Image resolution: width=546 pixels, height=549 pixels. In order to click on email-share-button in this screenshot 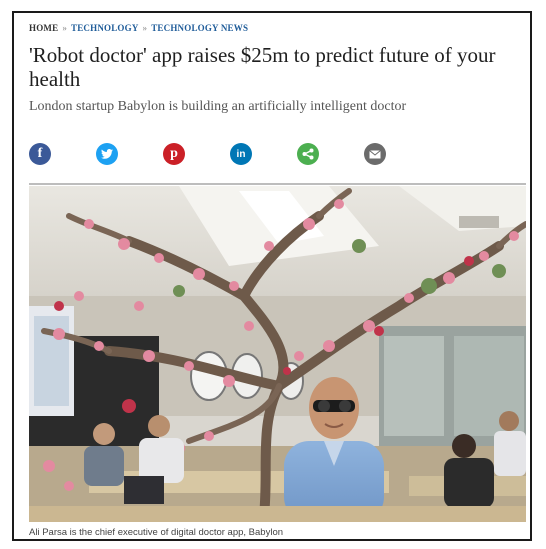, I will do `click(375, 154)`.